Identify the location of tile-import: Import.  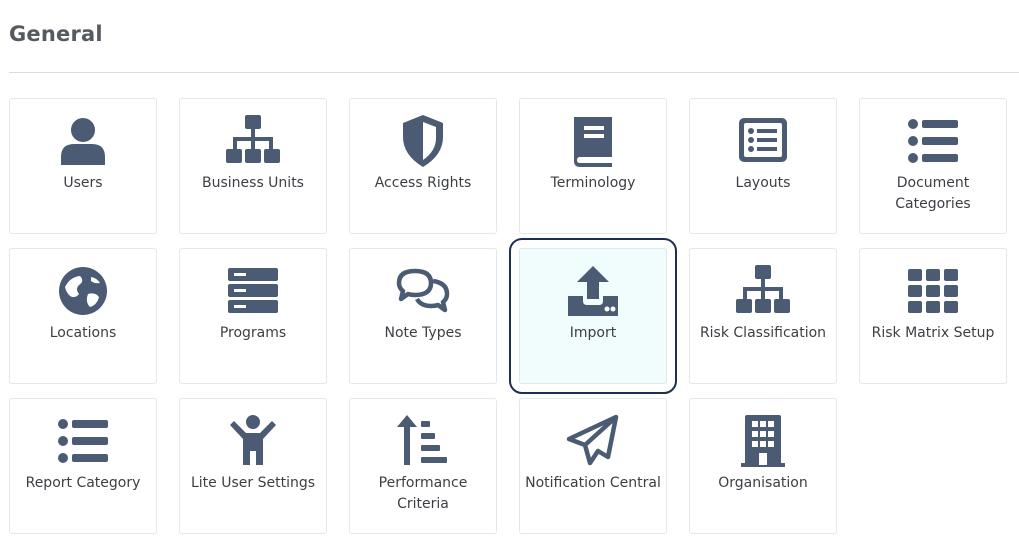
(593, 316).